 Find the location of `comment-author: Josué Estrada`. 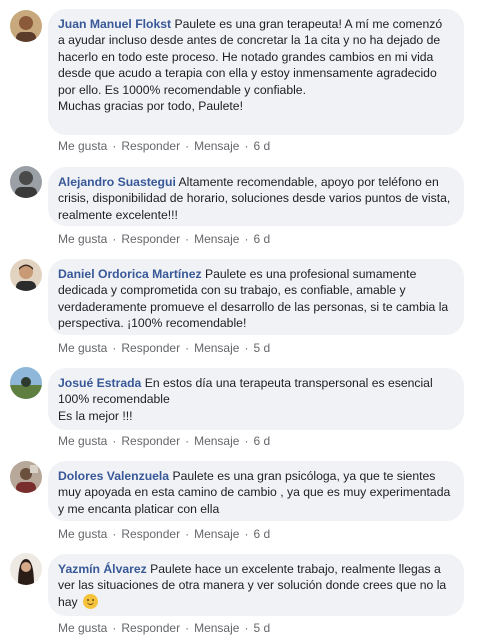

comment-author: Josué Estrada is located at coordinates (99, 383).